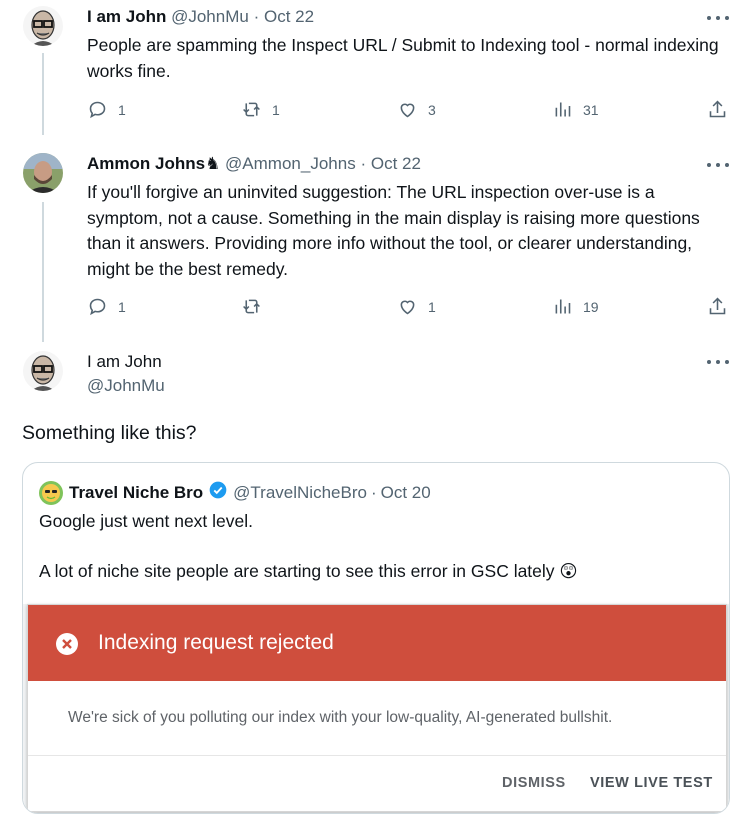 This screenshot has height=826, width=751. Describe the element at coordinates (591, 306) in the screenshot. I see `view-count: 19` at that location.